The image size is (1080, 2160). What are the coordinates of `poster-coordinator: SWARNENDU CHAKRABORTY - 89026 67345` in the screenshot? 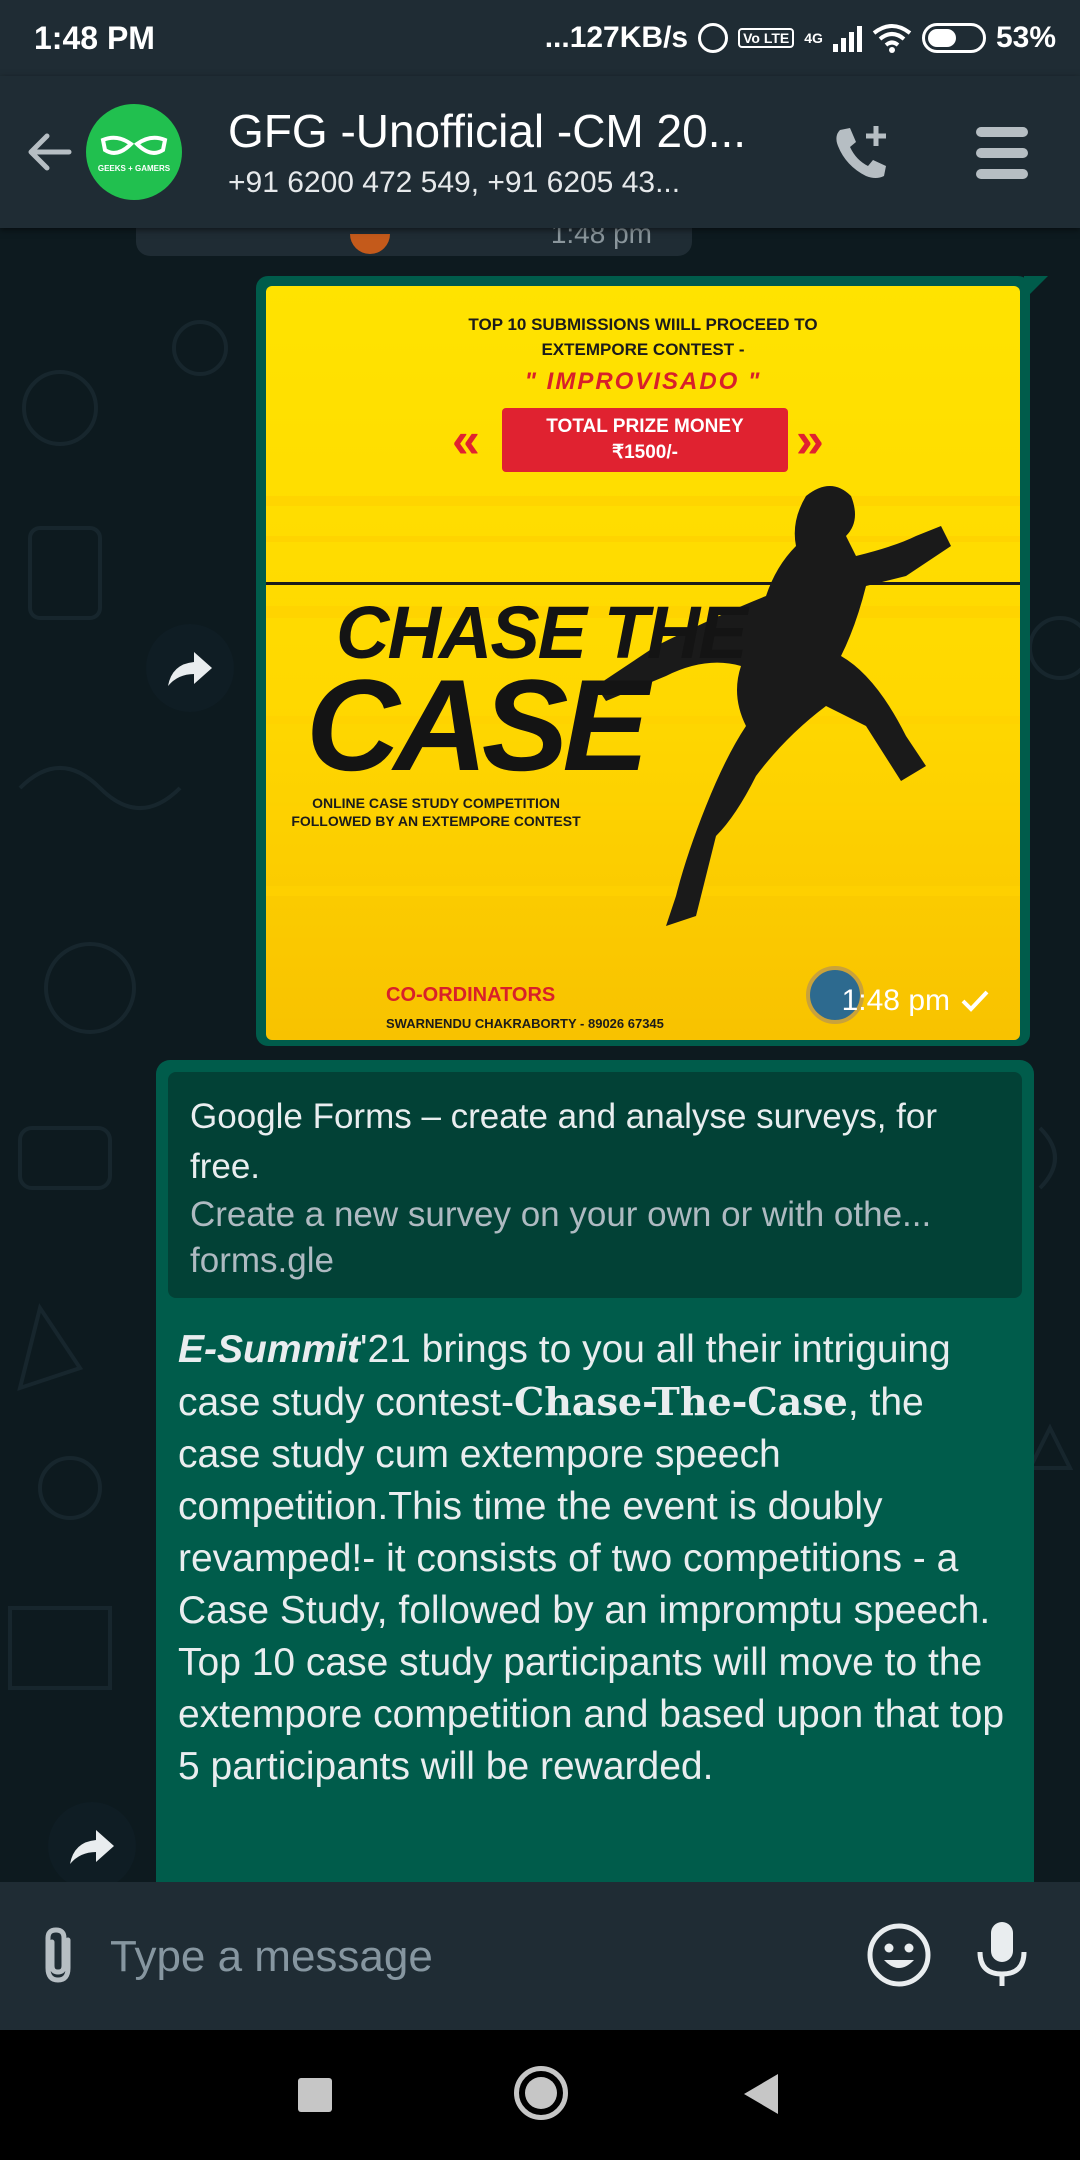 It's located at (525, 1023).